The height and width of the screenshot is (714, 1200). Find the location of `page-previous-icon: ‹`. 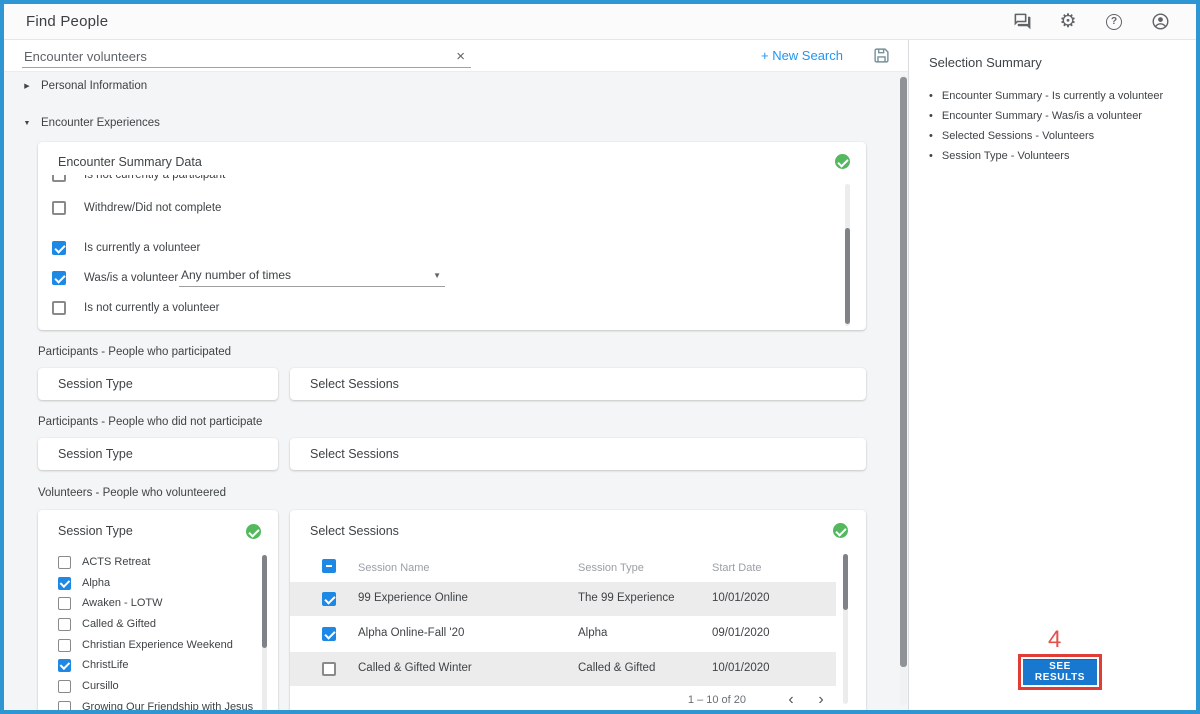

page-previous-icon: ‹ is located at coordinates (791, 700).